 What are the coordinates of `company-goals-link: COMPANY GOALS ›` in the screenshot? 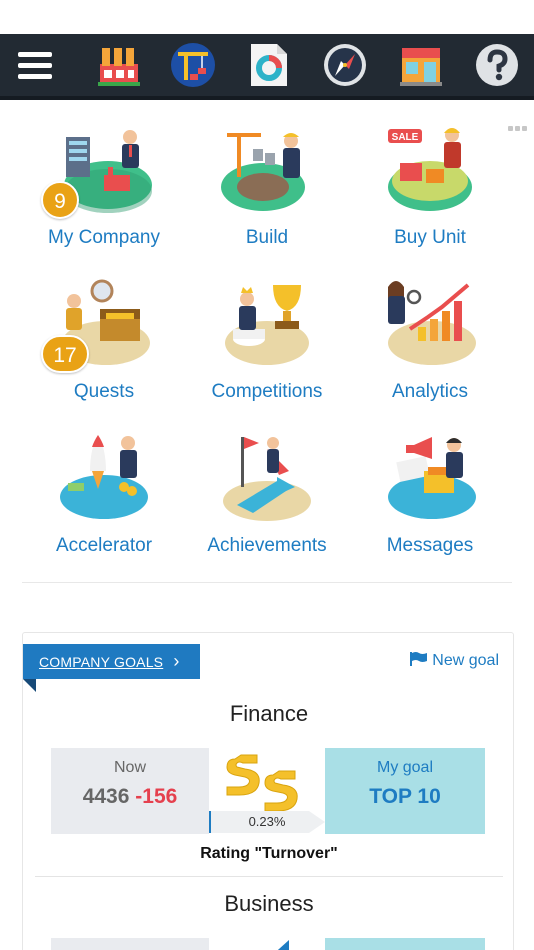 It's located at (111, 661).